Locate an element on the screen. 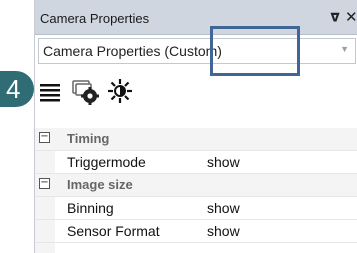 This screenshot has height=253, width=357. property-name: Triggermode is located at coordinates (106, 162).